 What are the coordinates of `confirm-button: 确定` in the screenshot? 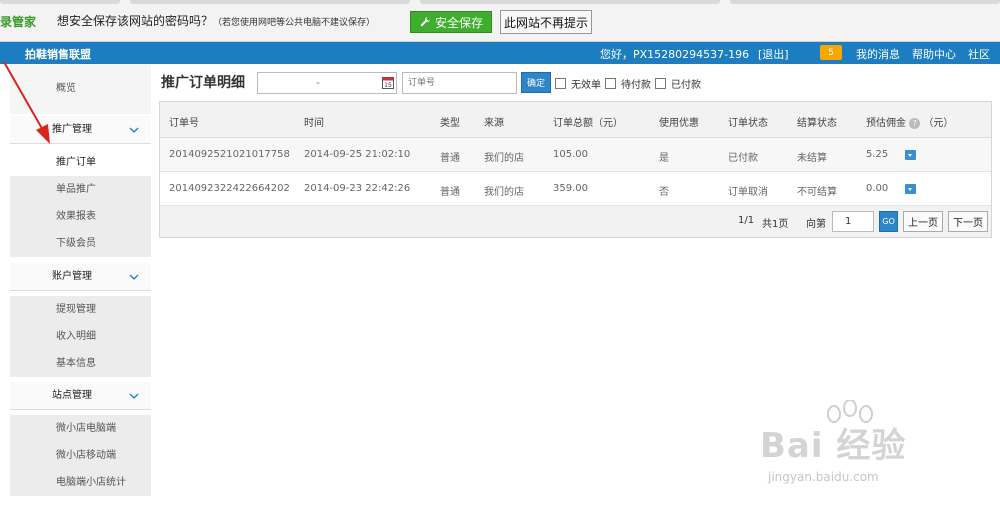 It's located at (536, 82).